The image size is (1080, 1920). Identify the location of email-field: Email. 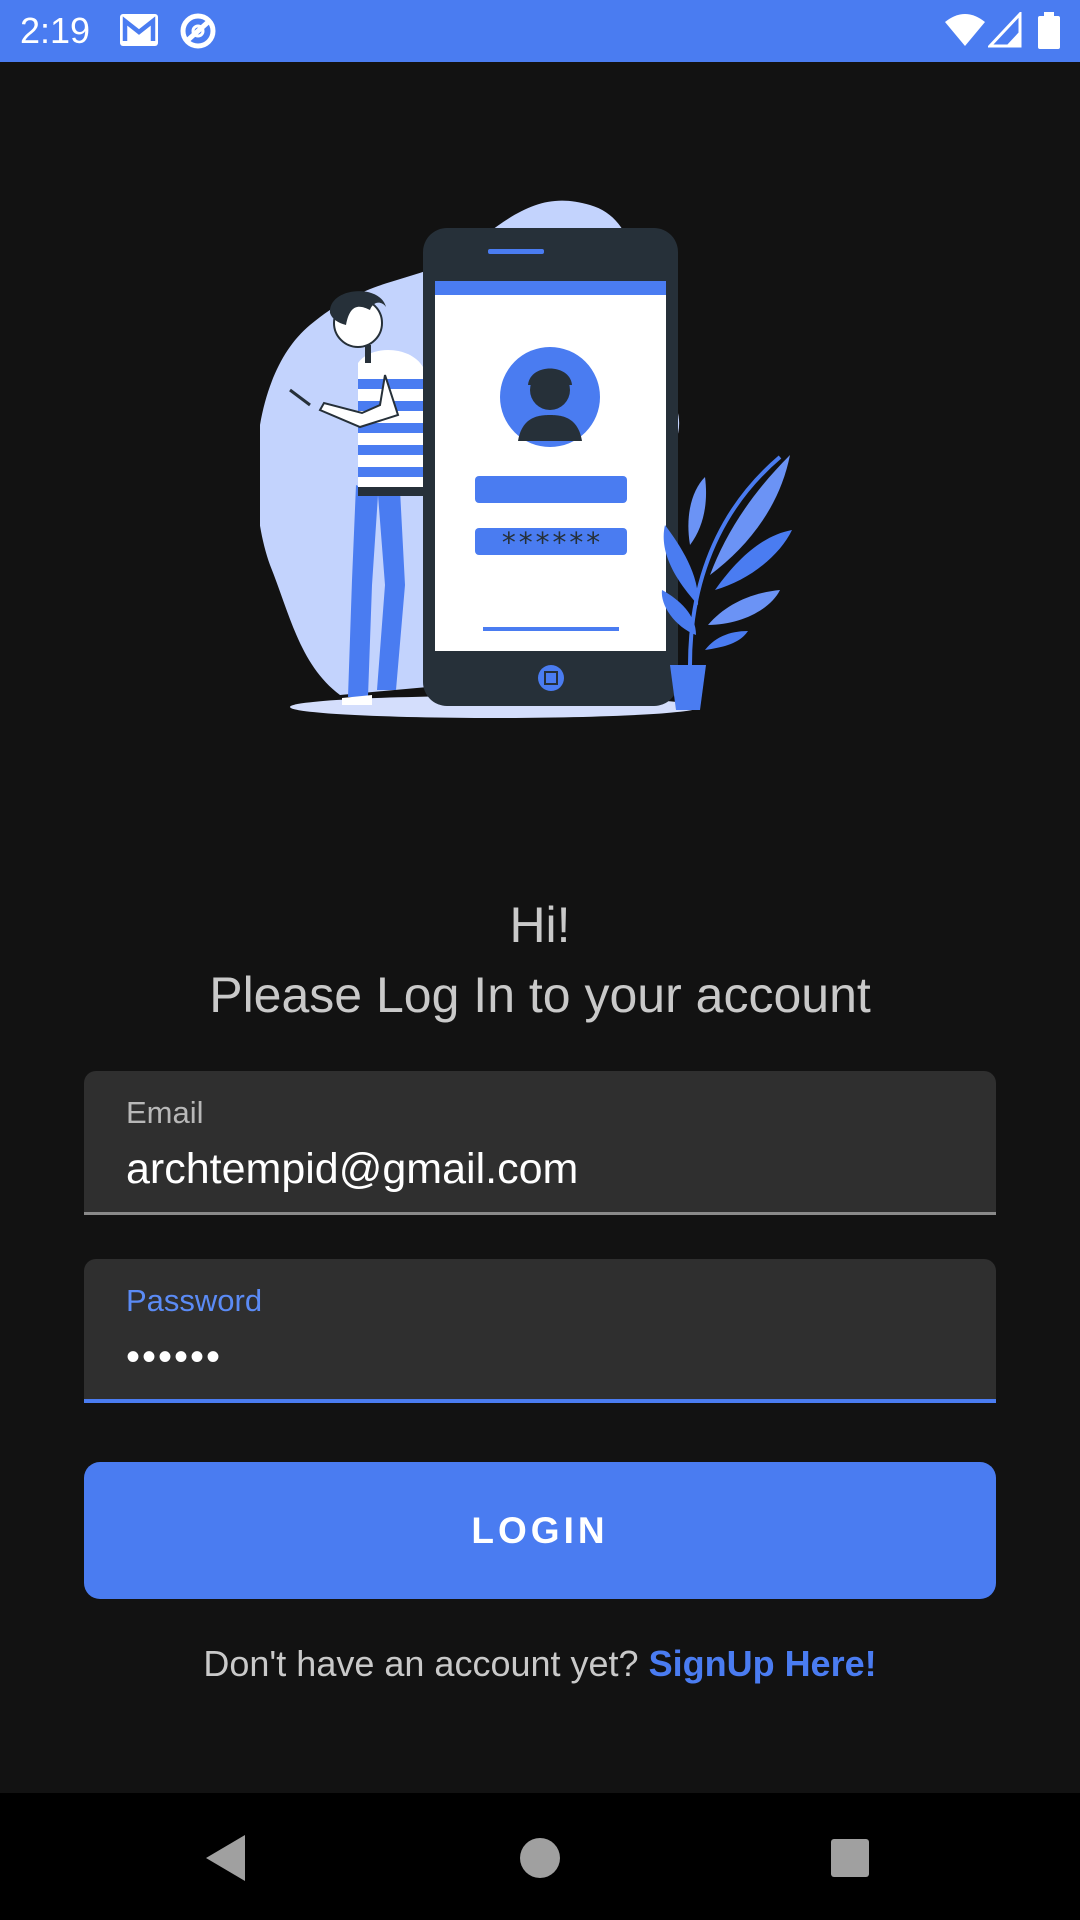
(540, 1143).